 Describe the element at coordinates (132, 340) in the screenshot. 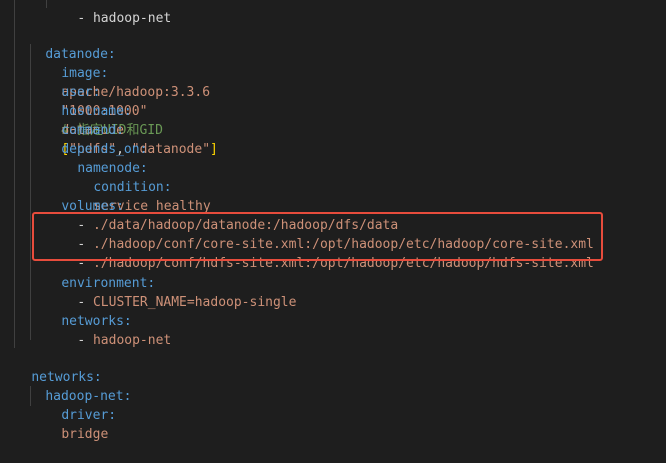

I see `code-value: hadoop-net` at that location.